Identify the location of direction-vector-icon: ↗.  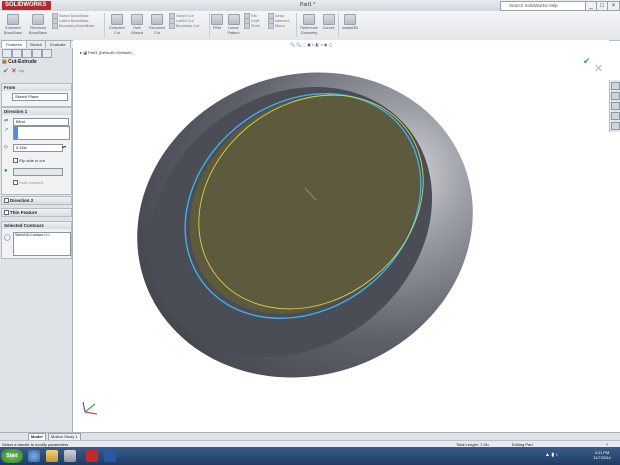
(6, 130).